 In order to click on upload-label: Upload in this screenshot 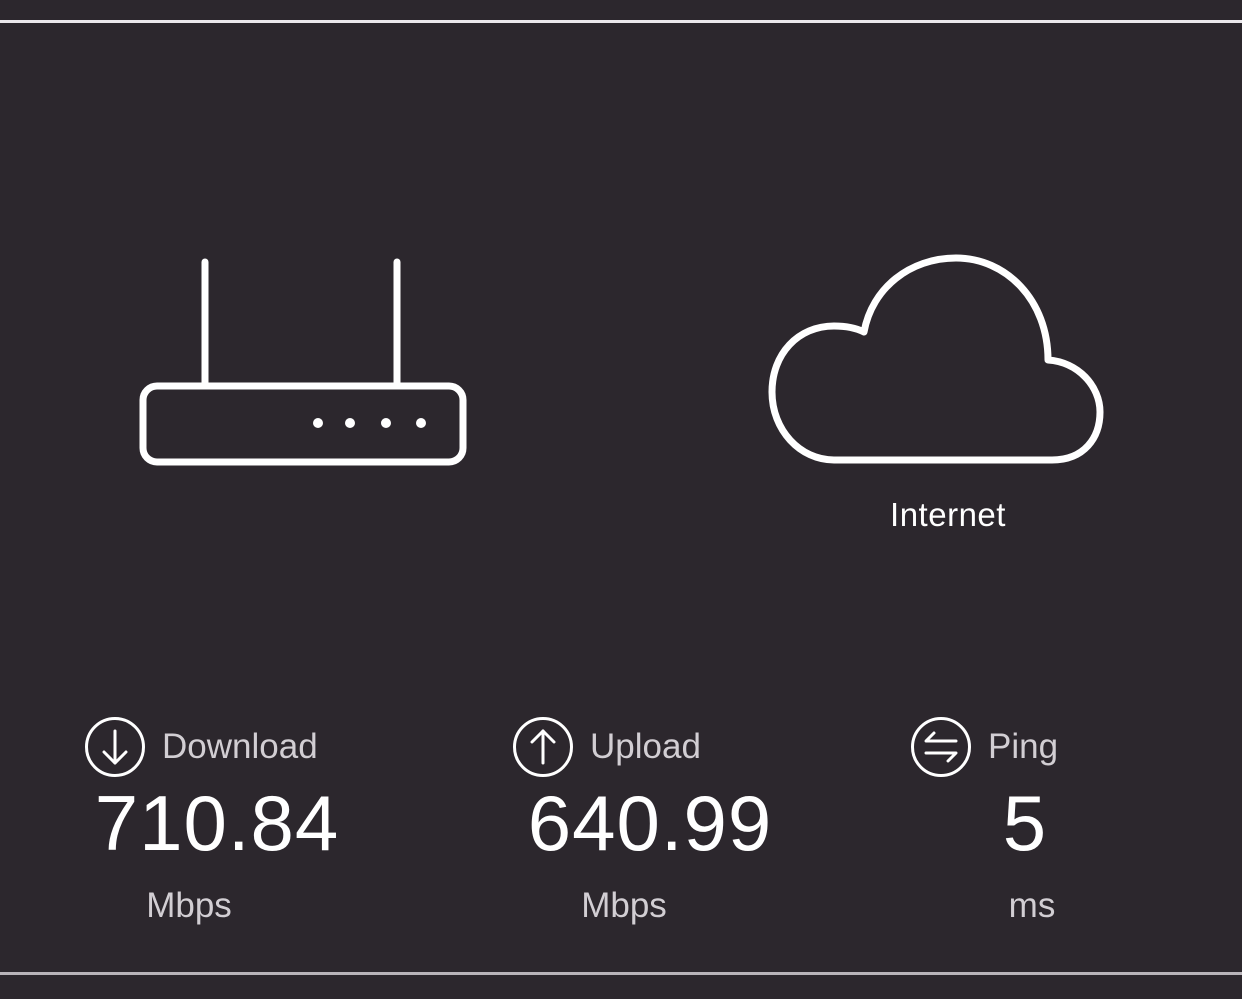, I will do `click(645, 746)`.